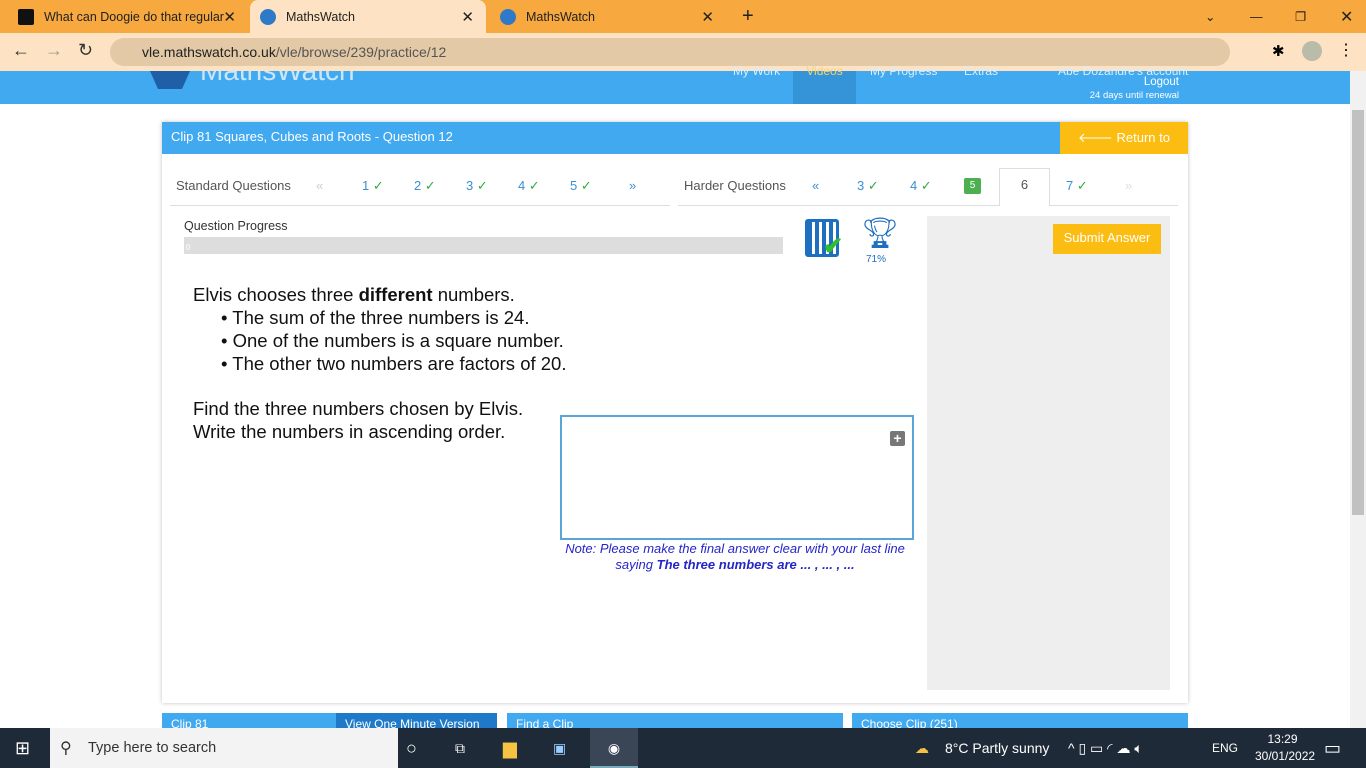  I want to click on standard-next: », so click(632, 185).